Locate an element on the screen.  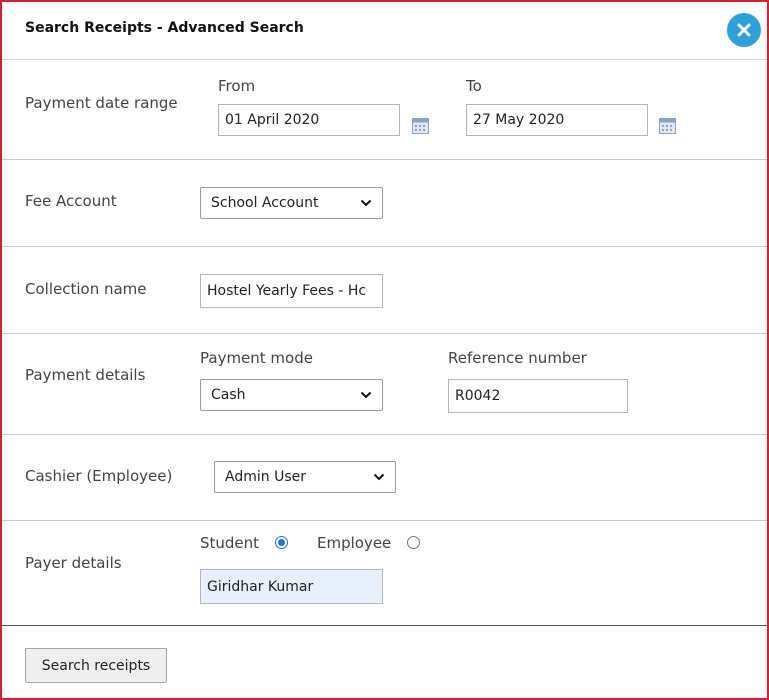
close-icon is located at coordinates (744, 30).